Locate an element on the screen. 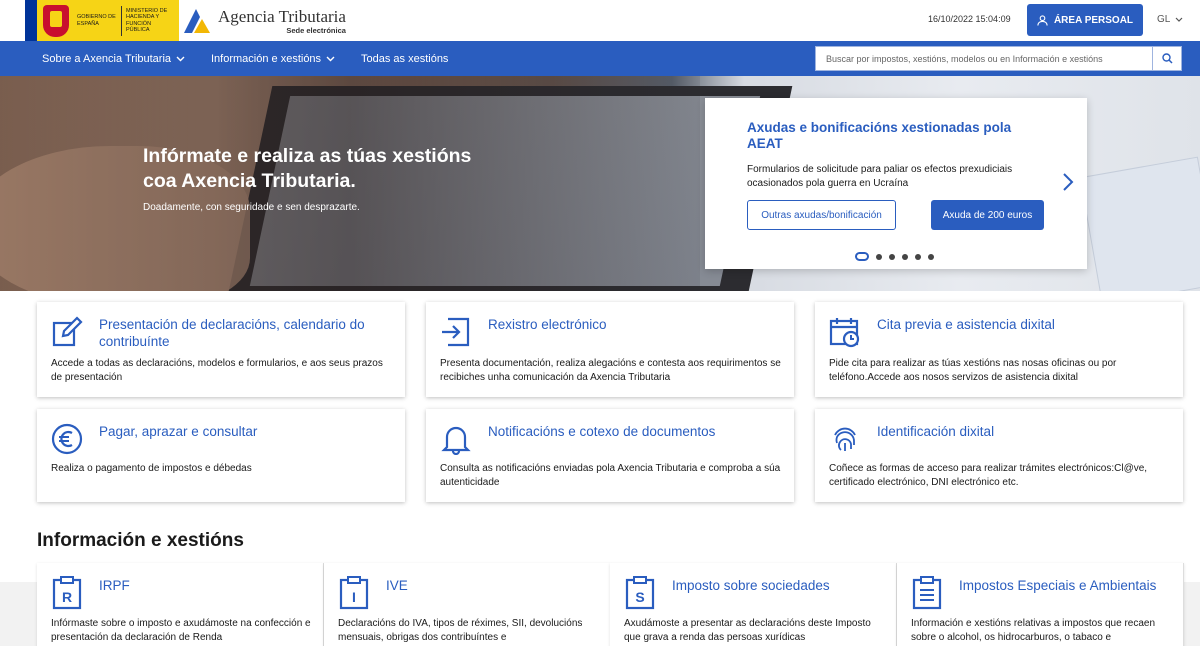 The image size is (1200, 646). brand-subtitle: Sede electrónica is located at coordinates (316, 30).